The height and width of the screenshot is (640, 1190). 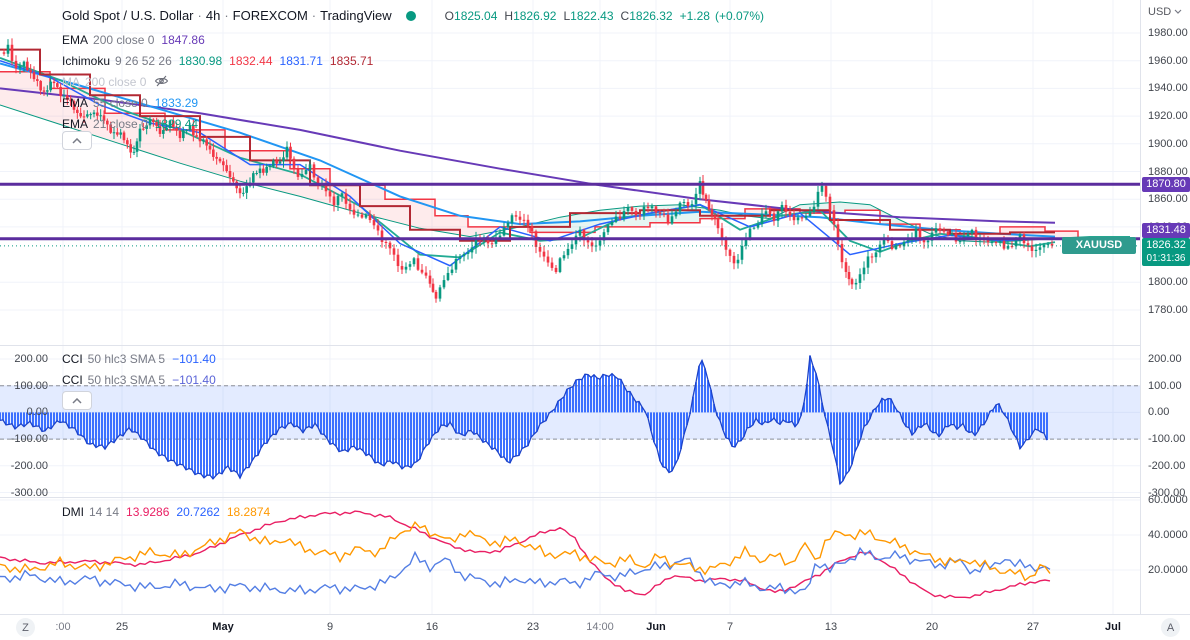 What do you see at coordinates (1168, 500) in the screenshot?
I see `dmi-tick: 60.0000` at bounding box center [1168, 500].